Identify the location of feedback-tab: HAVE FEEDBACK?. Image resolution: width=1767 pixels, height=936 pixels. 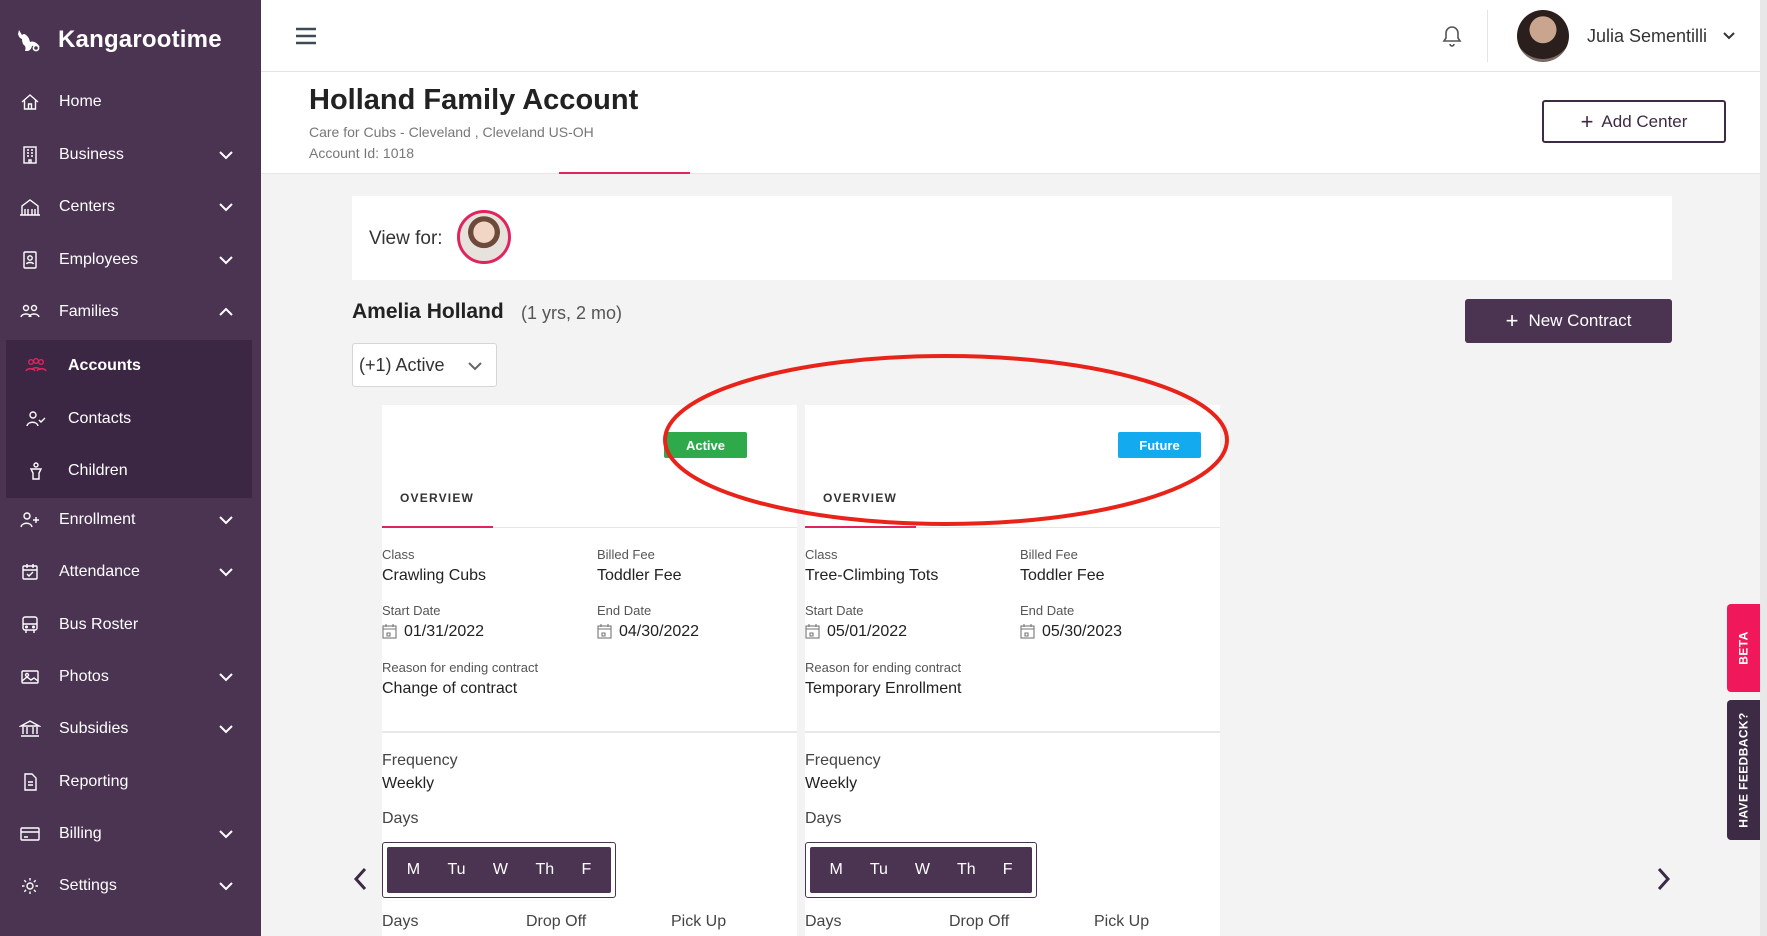
(1743, 770).